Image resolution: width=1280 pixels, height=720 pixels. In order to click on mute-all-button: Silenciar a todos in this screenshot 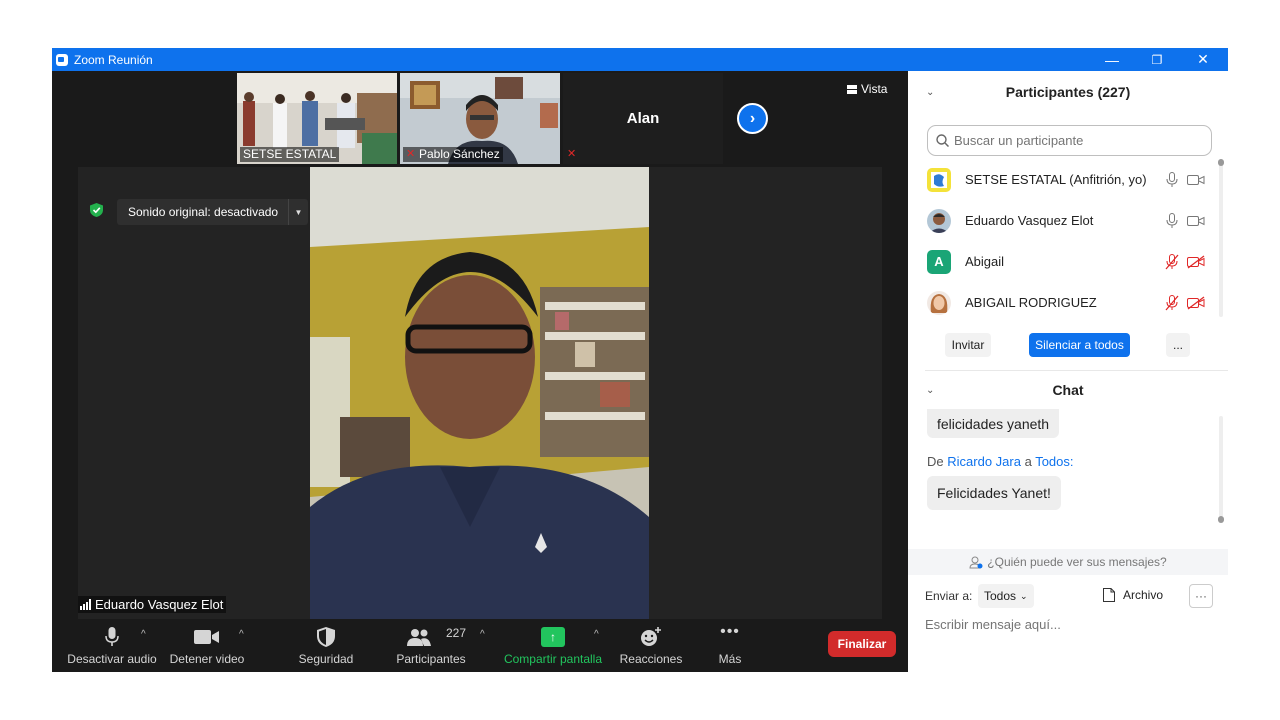, I will do `click(1079, 345)`.